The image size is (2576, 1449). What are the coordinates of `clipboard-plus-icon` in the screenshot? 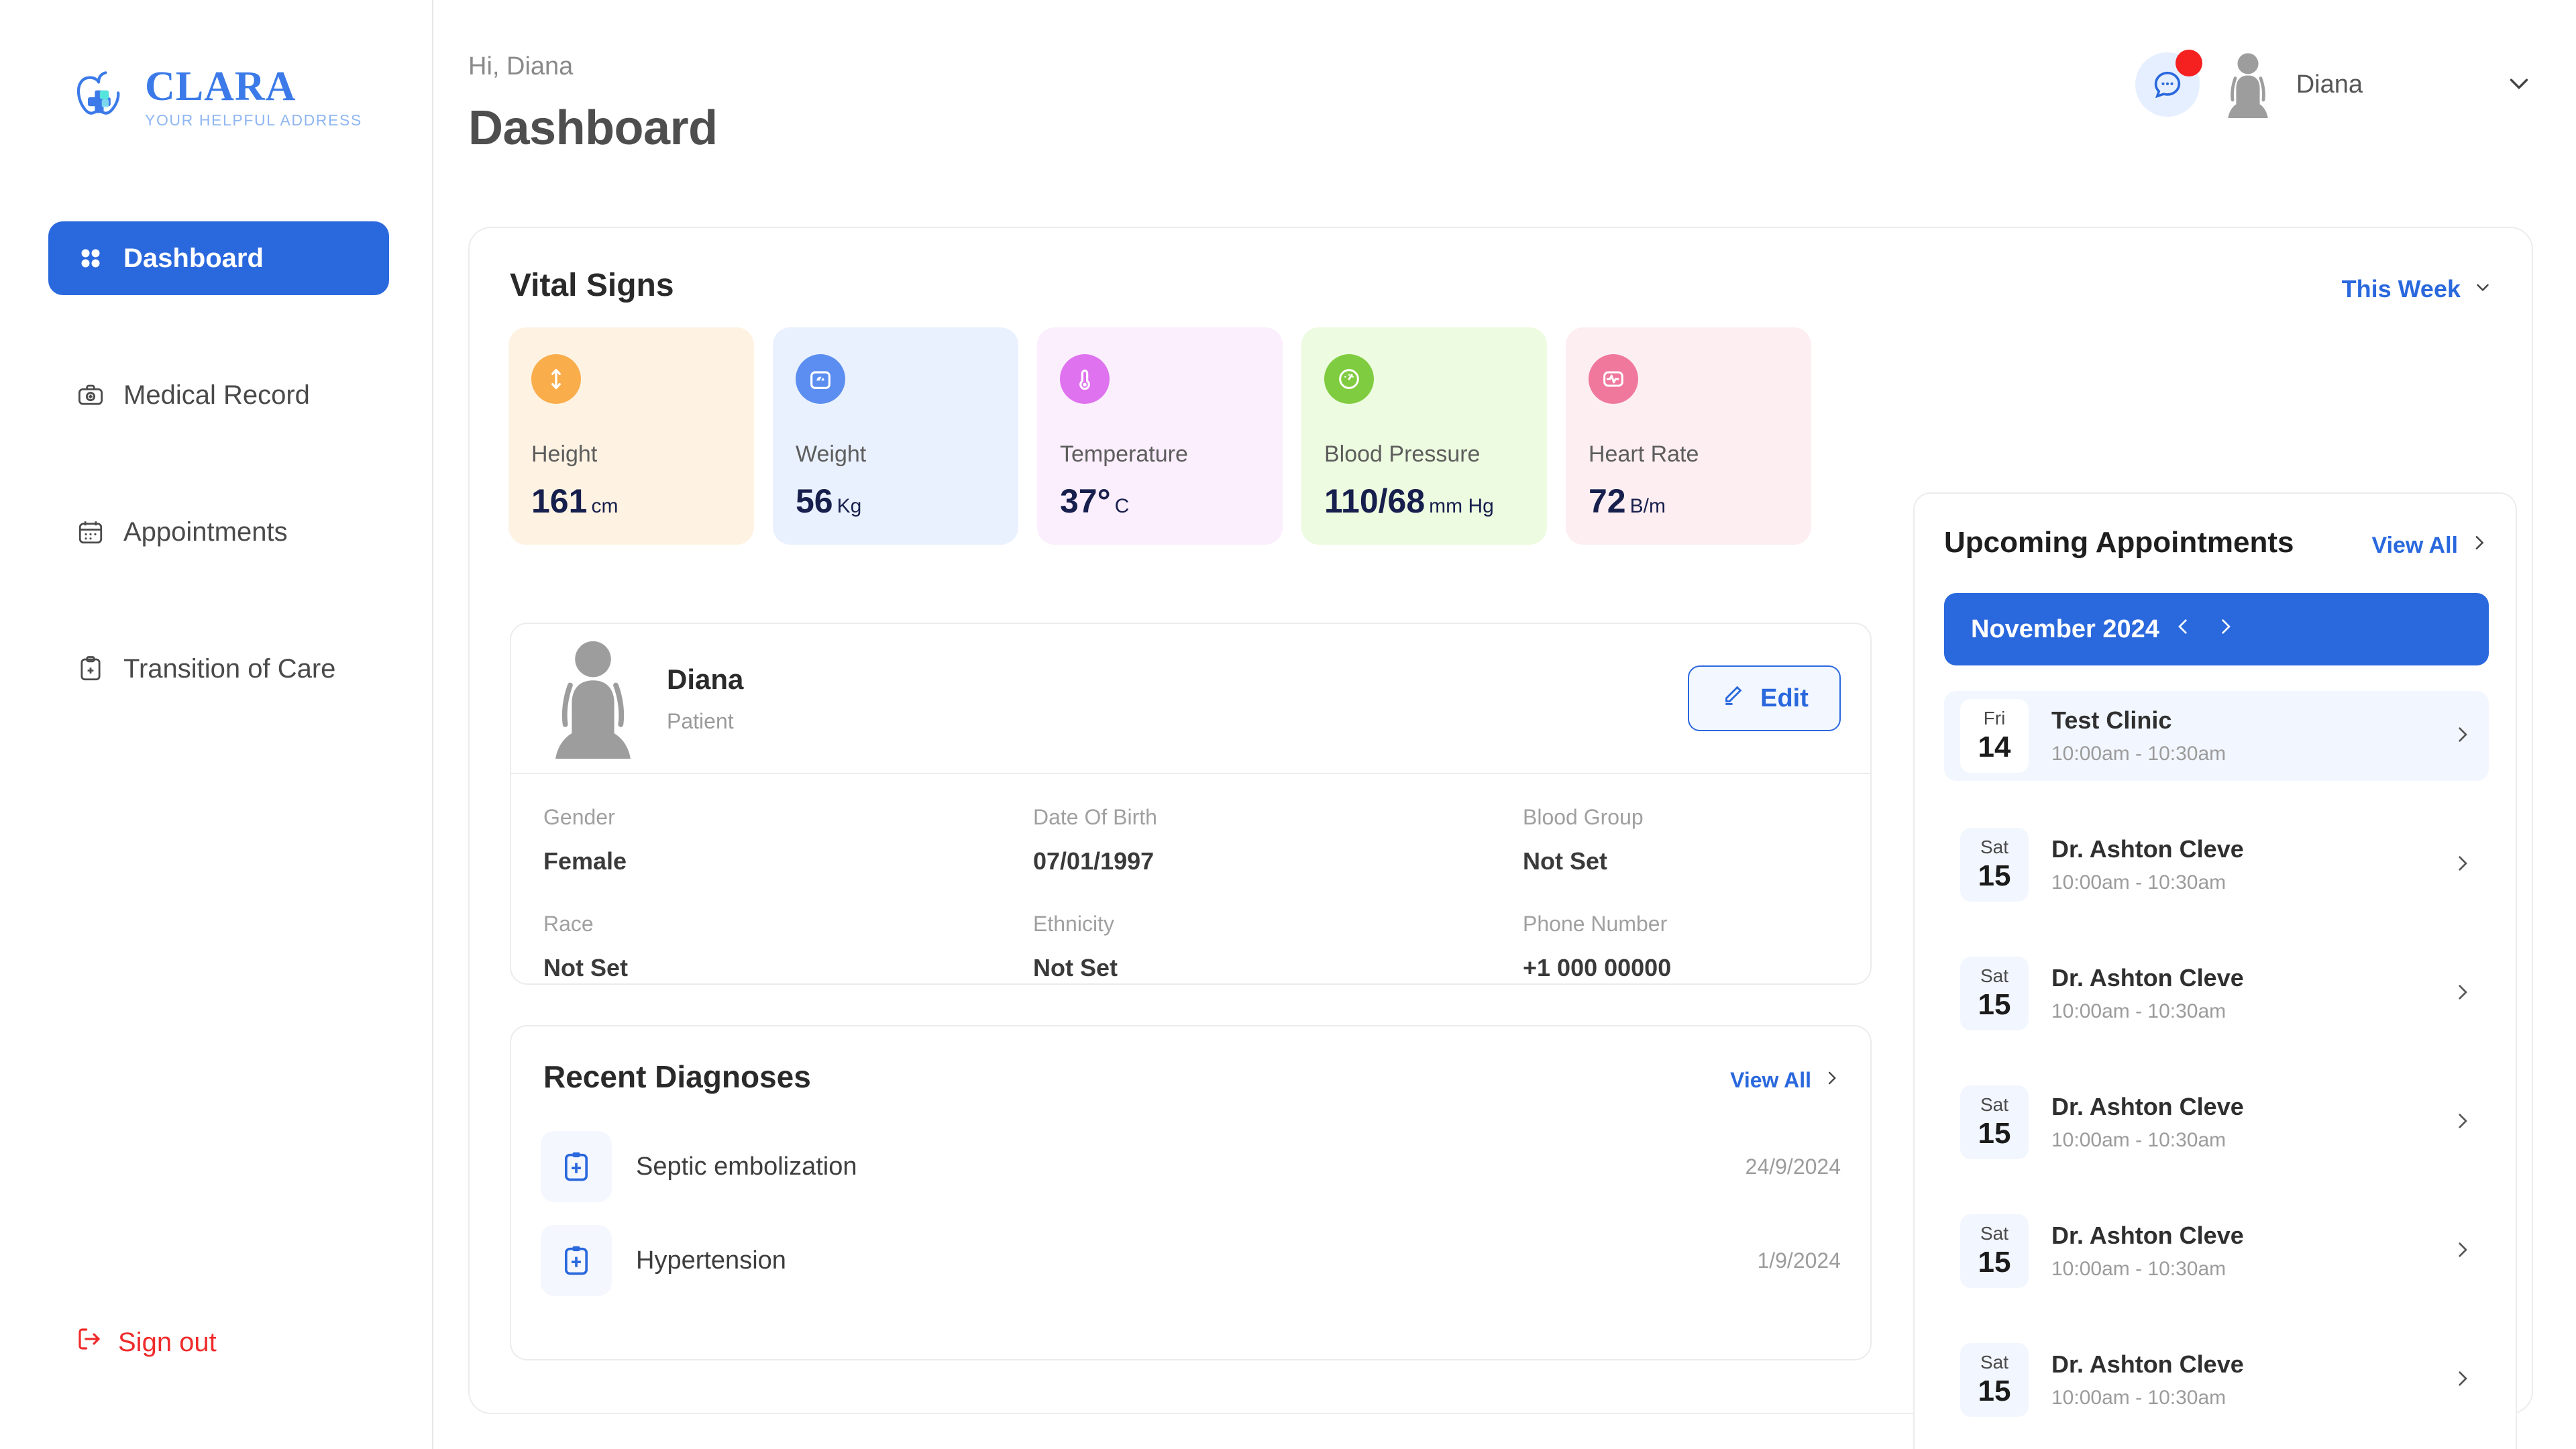 It's located at (90, 668).